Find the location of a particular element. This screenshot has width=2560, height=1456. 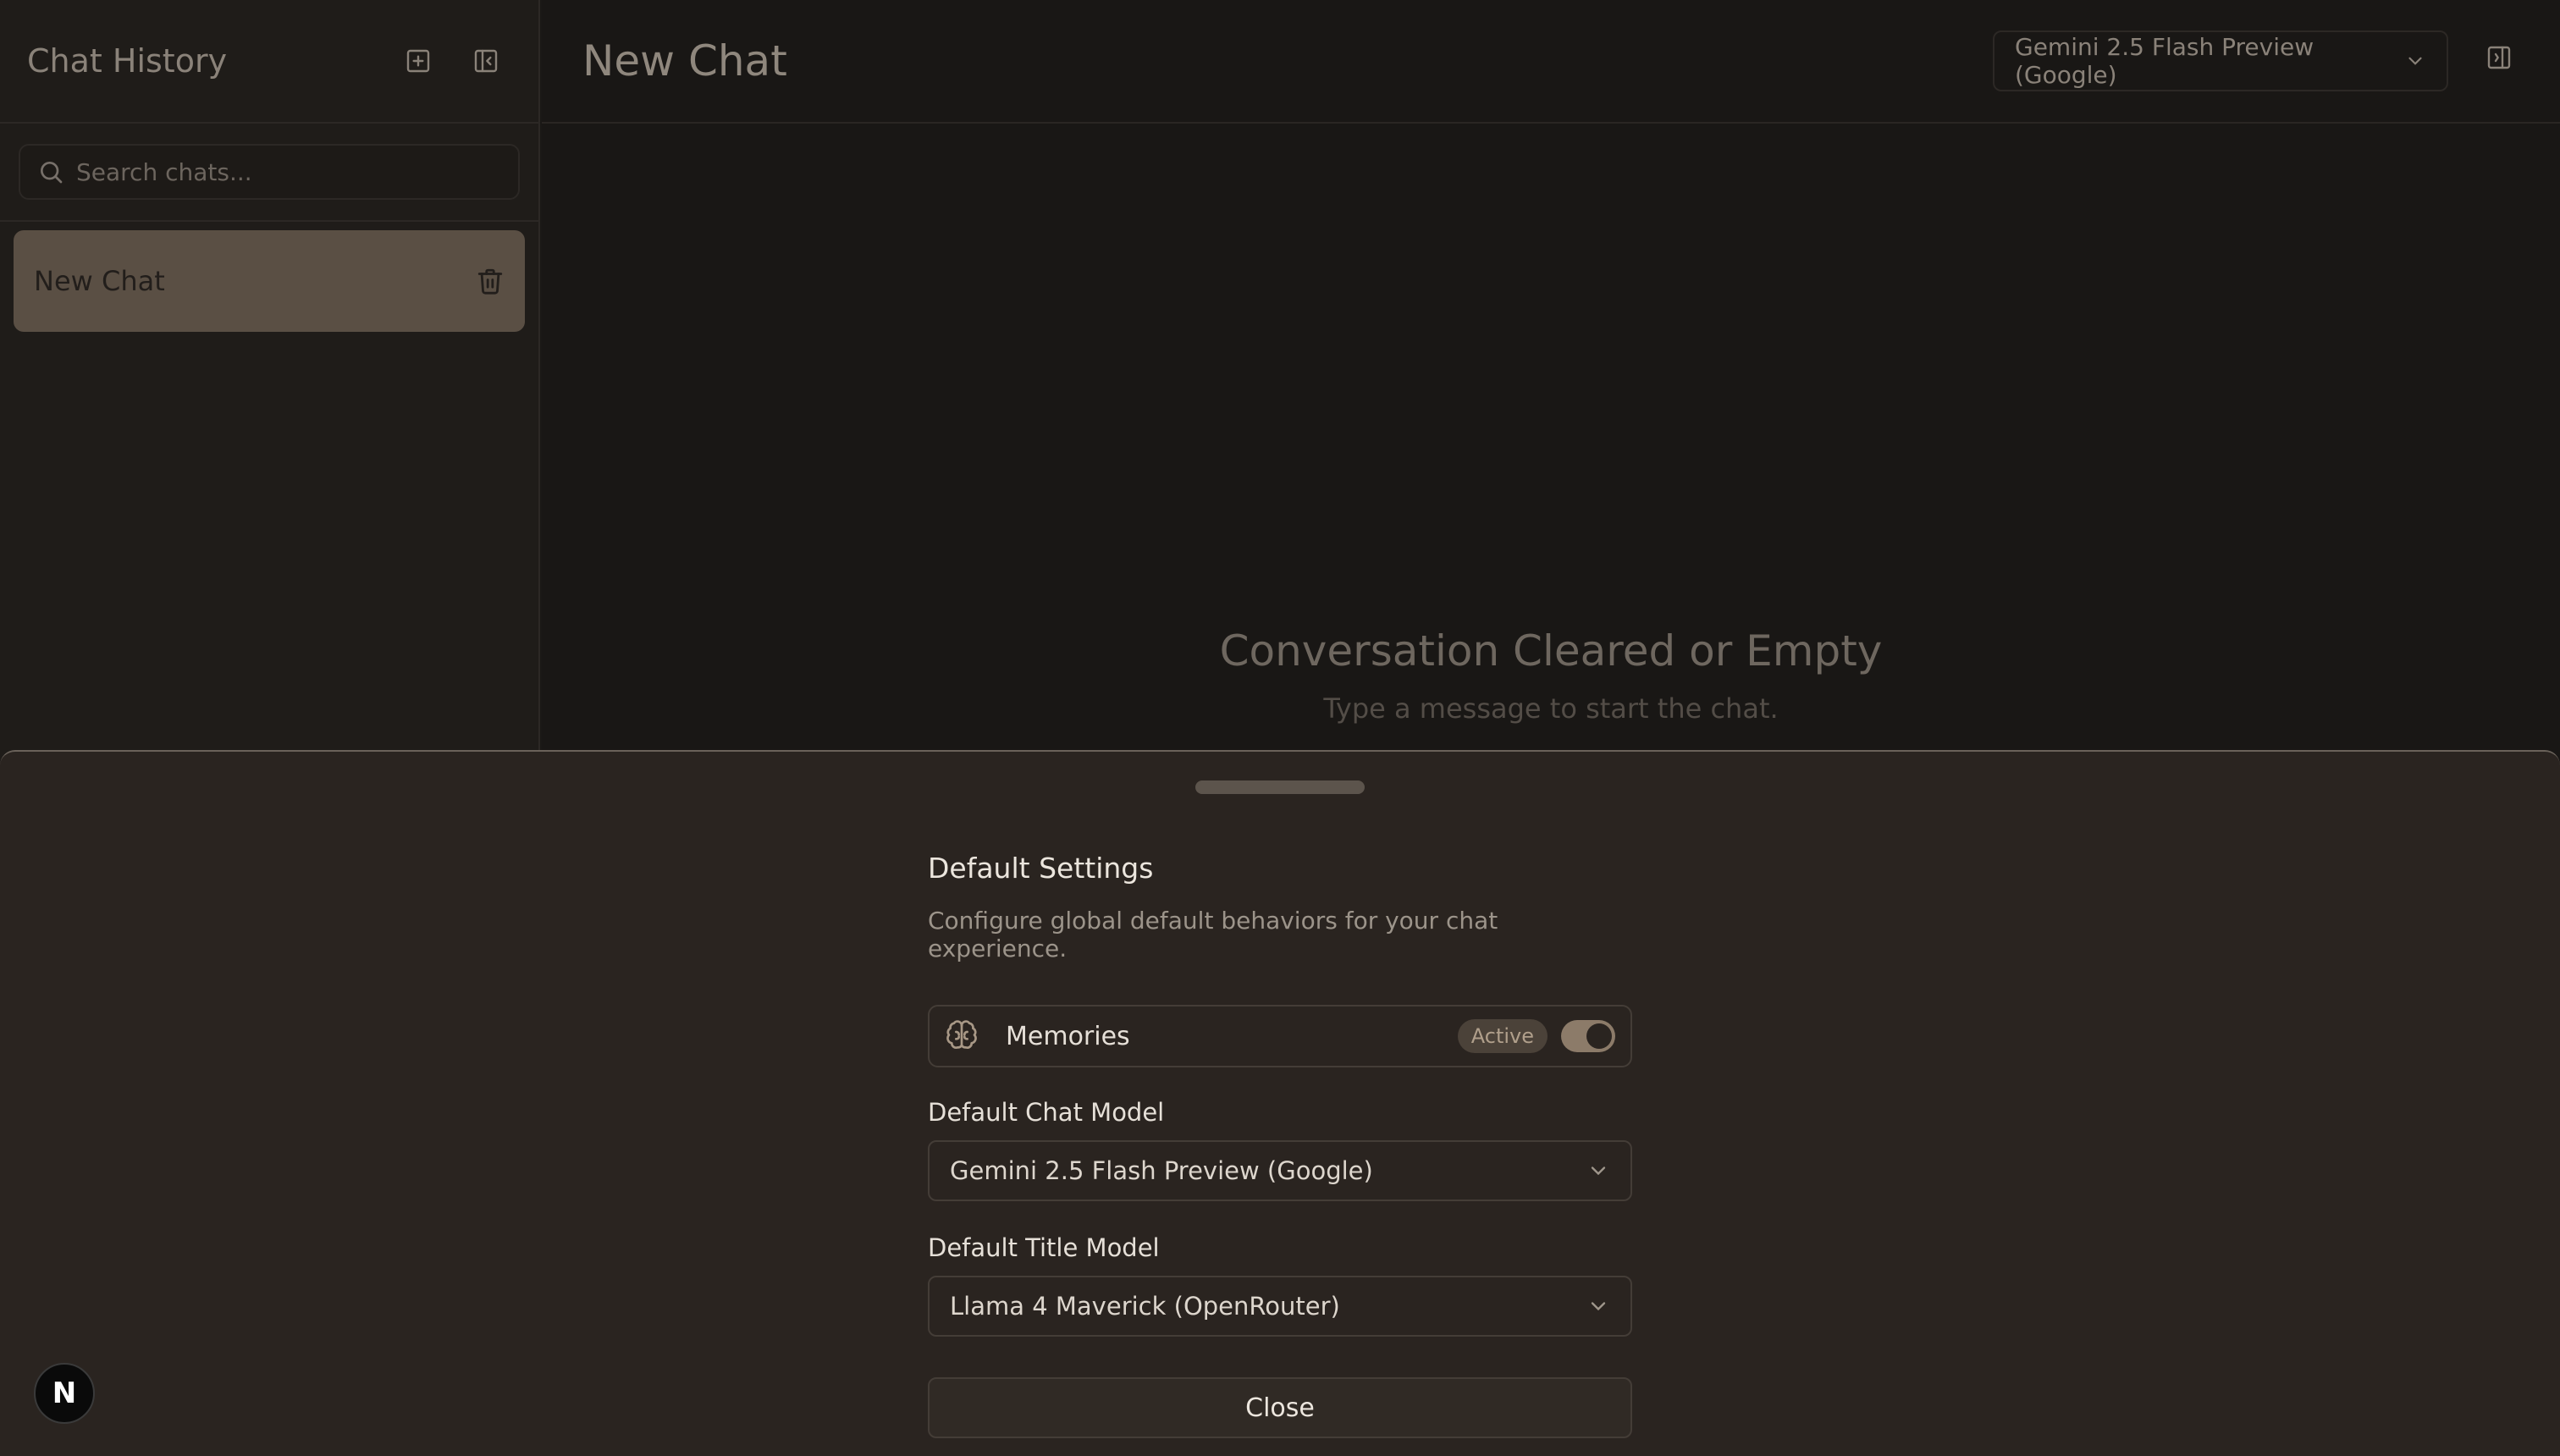

close-button: Close is located at coordinates (1280, 1407).